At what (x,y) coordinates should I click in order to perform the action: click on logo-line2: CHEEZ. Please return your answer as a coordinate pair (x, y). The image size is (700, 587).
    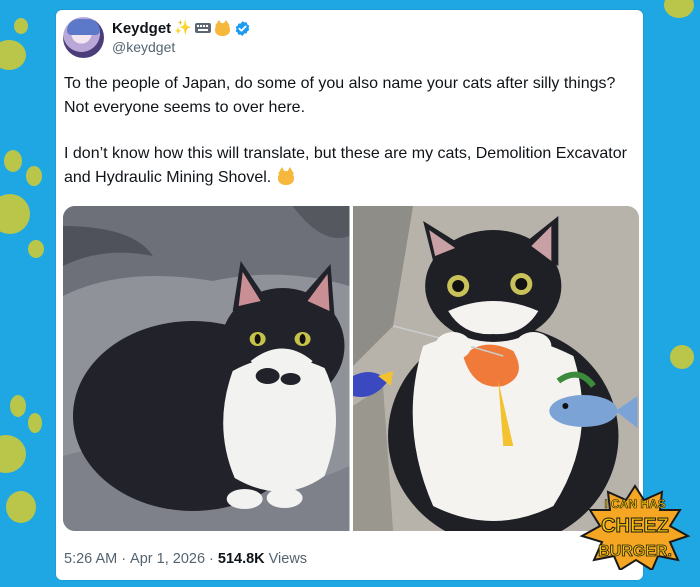
    Looking at the image, I should click on (635, 526).